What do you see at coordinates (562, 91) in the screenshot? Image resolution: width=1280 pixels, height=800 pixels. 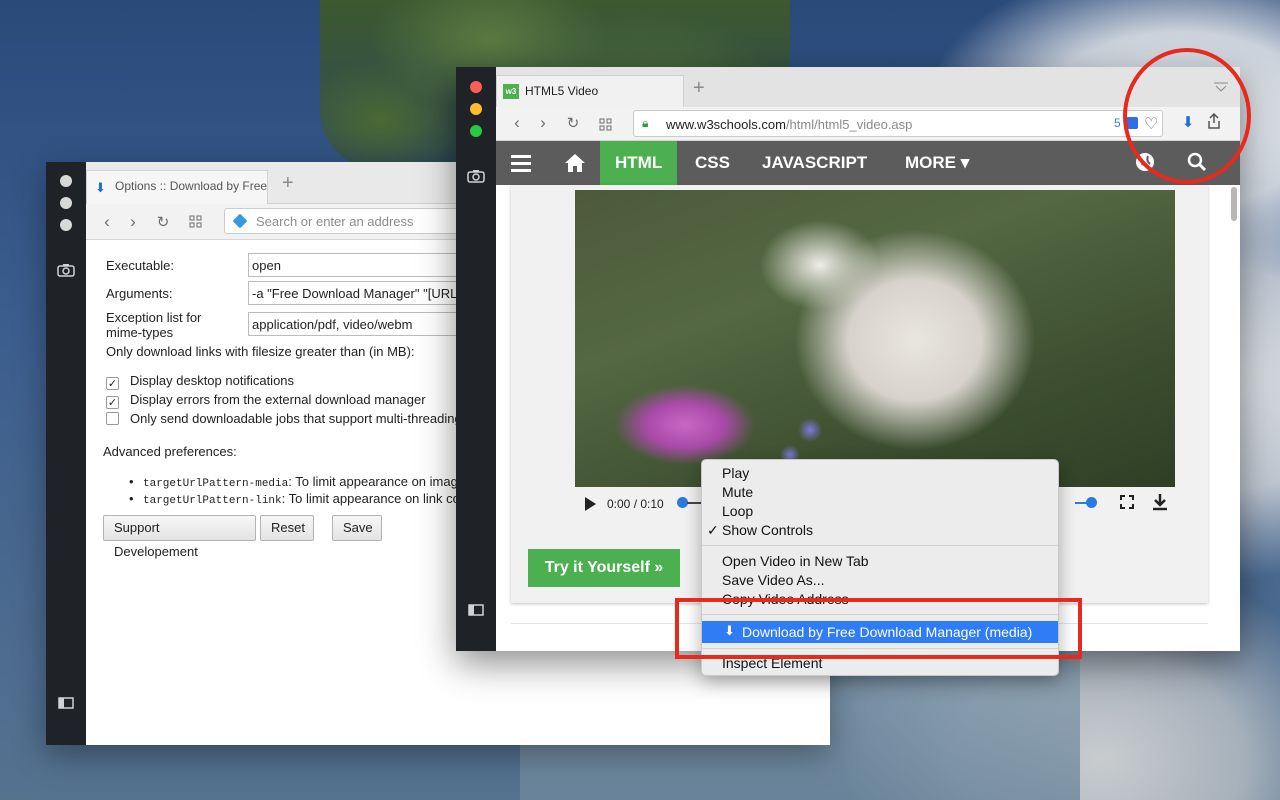 I see `tab-title: HTML5 Video` at bounding box center [562, 91].